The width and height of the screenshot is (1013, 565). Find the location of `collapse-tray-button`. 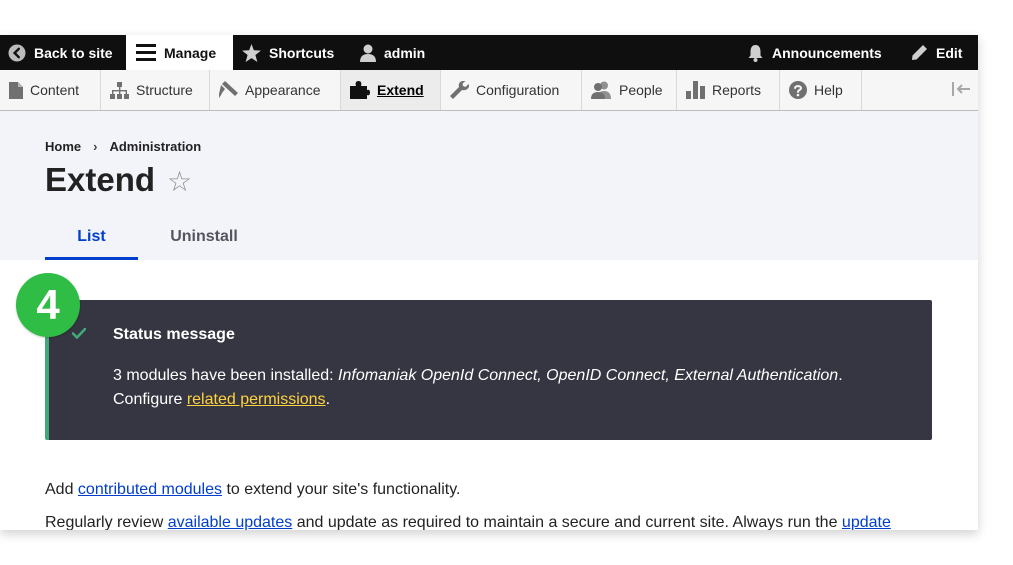

collapse-tray-button is located at coordinates (961, 91).